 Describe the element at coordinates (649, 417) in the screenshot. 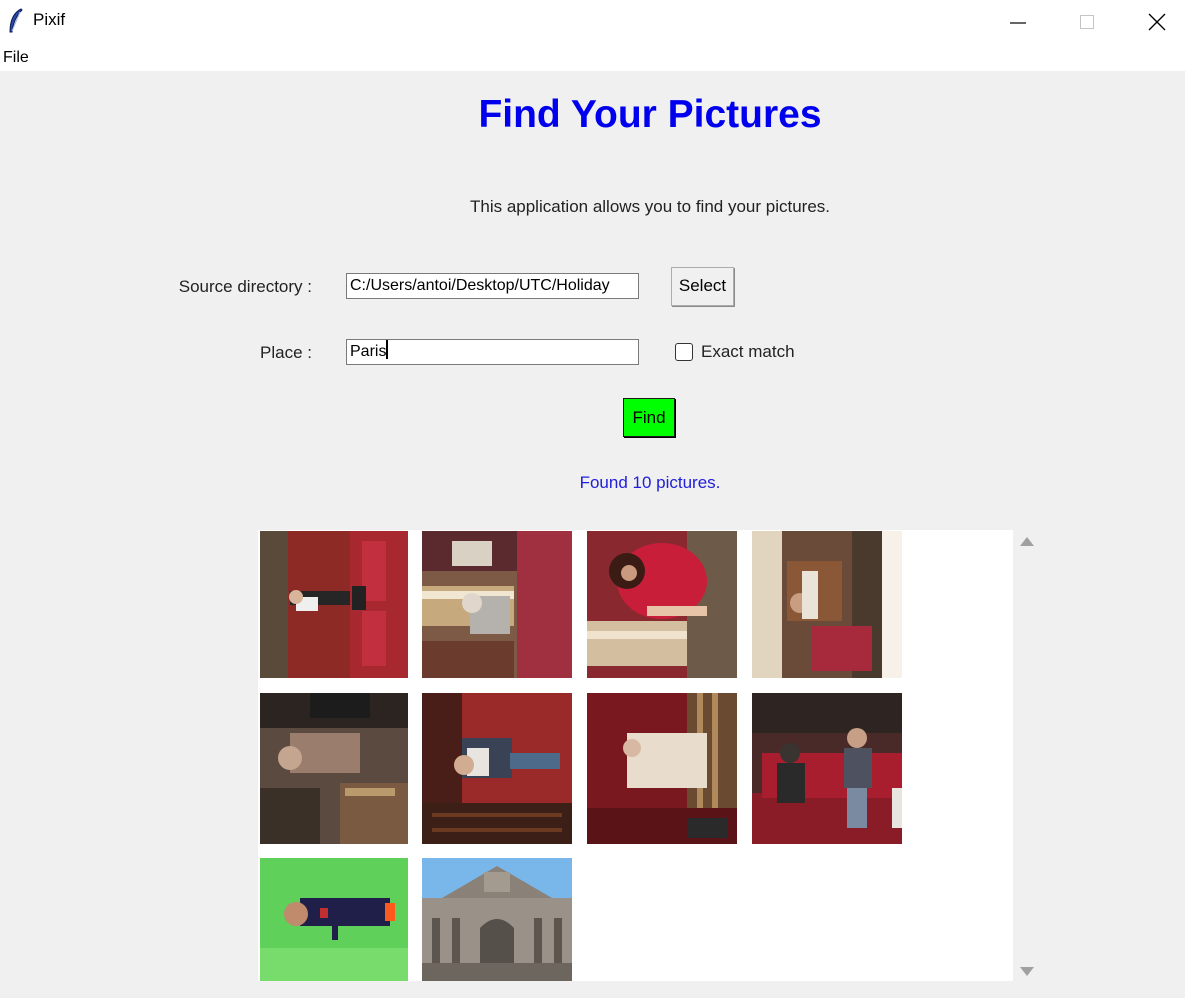

I see `find-button: Find` at that location.